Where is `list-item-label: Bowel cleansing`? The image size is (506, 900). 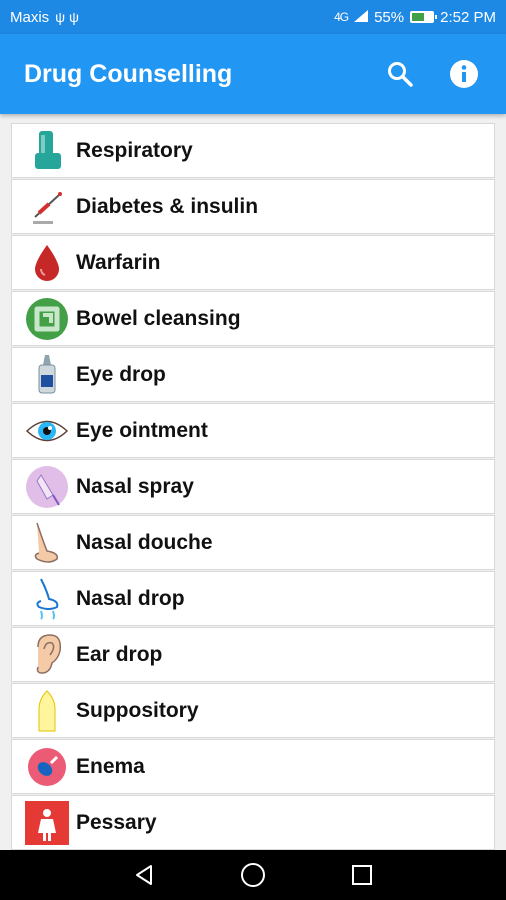
list-item-label: Bowel cleansing is located at coordinates (158, 318).